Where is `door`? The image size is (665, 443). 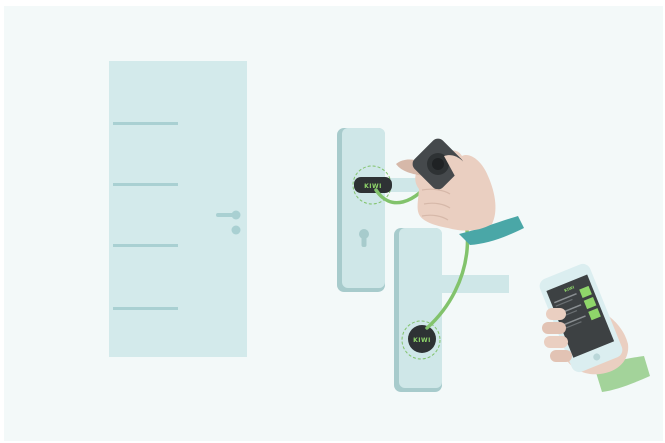 door is located at coordinates (178, 209).